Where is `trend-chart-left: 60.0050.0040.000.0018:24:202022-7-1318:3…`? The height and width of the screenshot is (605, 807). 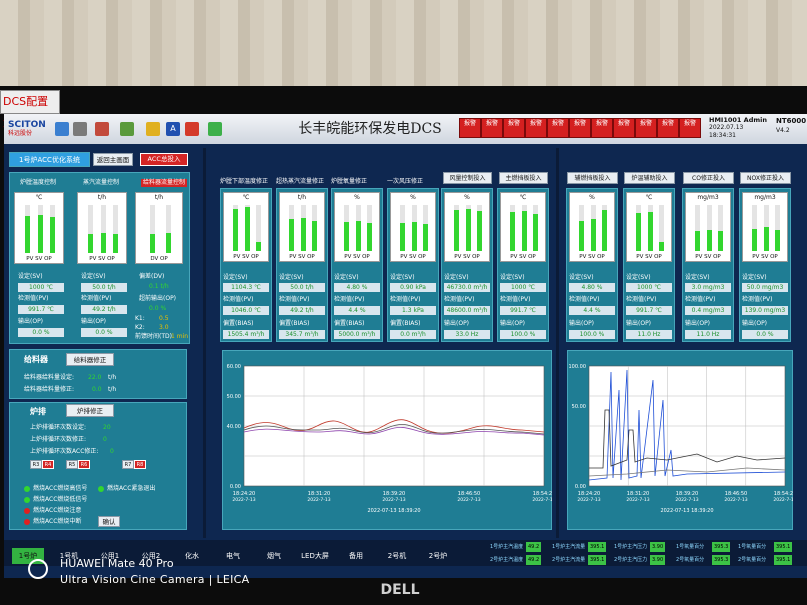
trend-chart-left: 60.0050.0040.000.0018:24:202022-7-1318:3… is located at coordinates (387, 440).